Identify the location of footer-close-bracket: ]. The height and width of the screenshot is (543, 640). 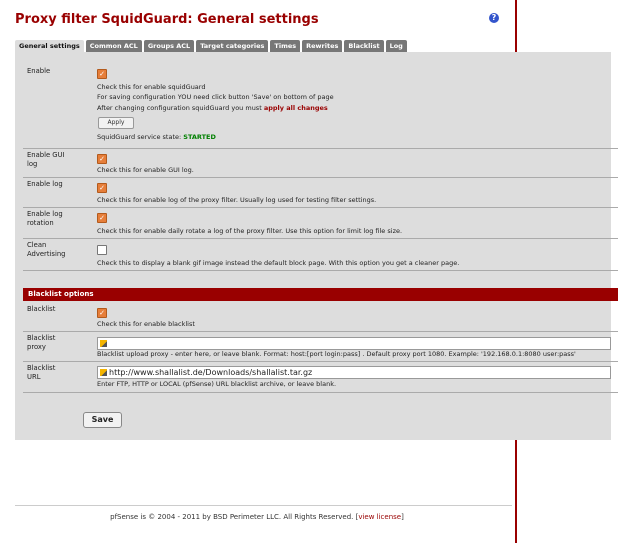
(402, 517).